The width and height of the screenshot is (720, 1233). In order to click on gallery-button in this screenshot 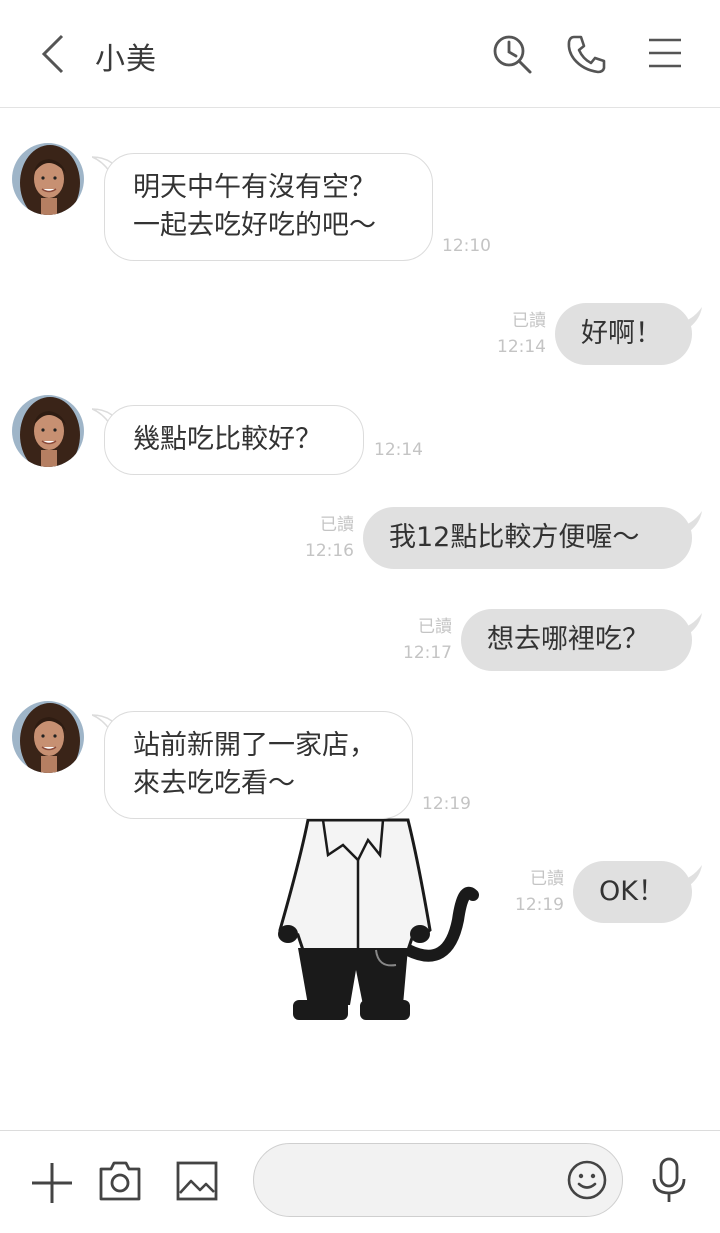, I will do `click(197, 1183)`.